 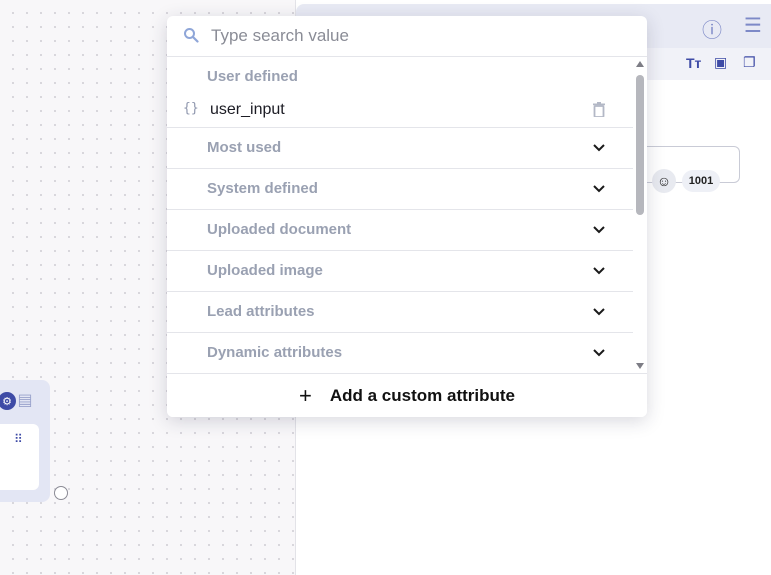 What do you see at coordinates (720, 62) in the screenshot?
I see `image-icon: ▣` at bounding box center [720, 62].